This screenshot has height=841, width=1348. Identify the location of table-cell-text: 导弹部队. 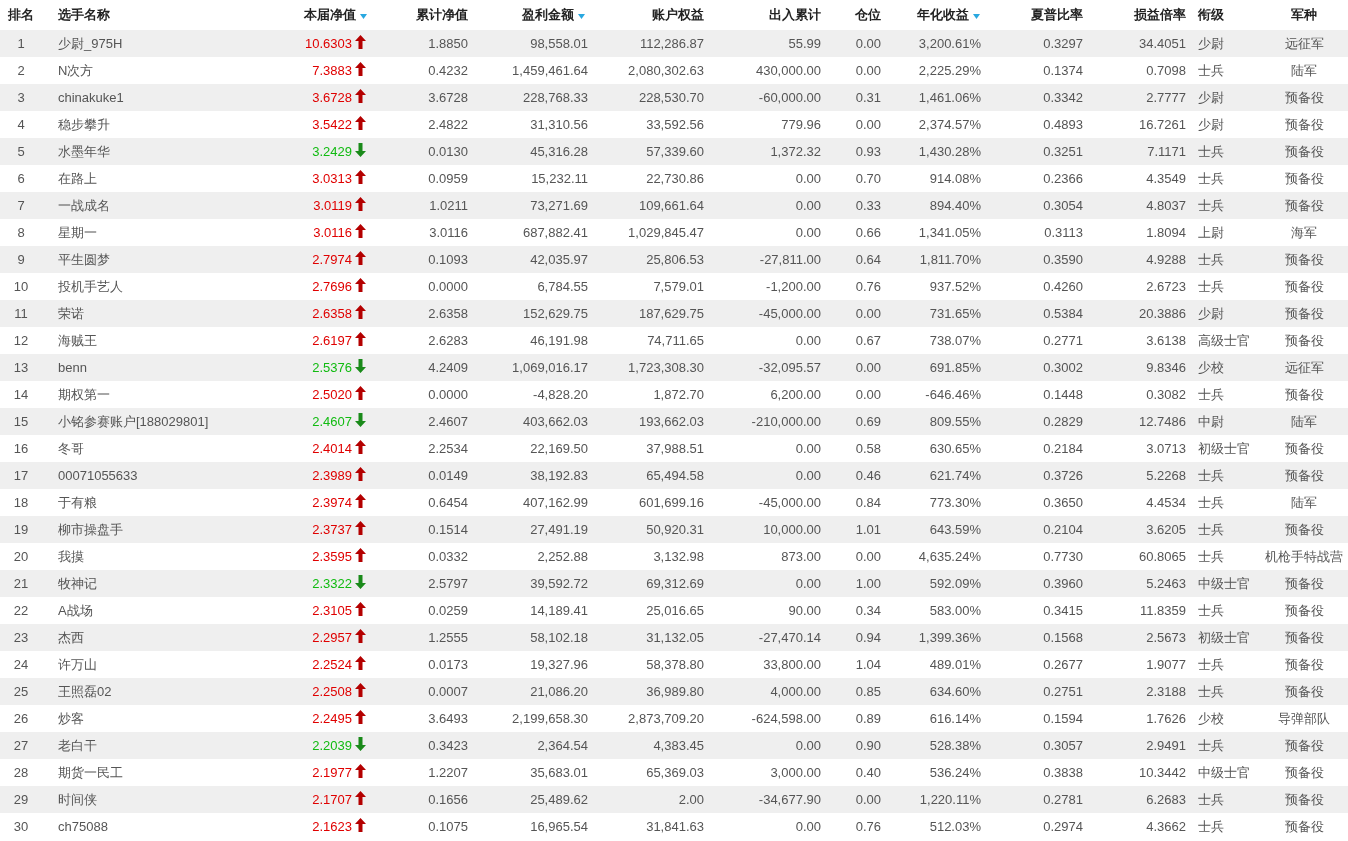
(1304, 718).